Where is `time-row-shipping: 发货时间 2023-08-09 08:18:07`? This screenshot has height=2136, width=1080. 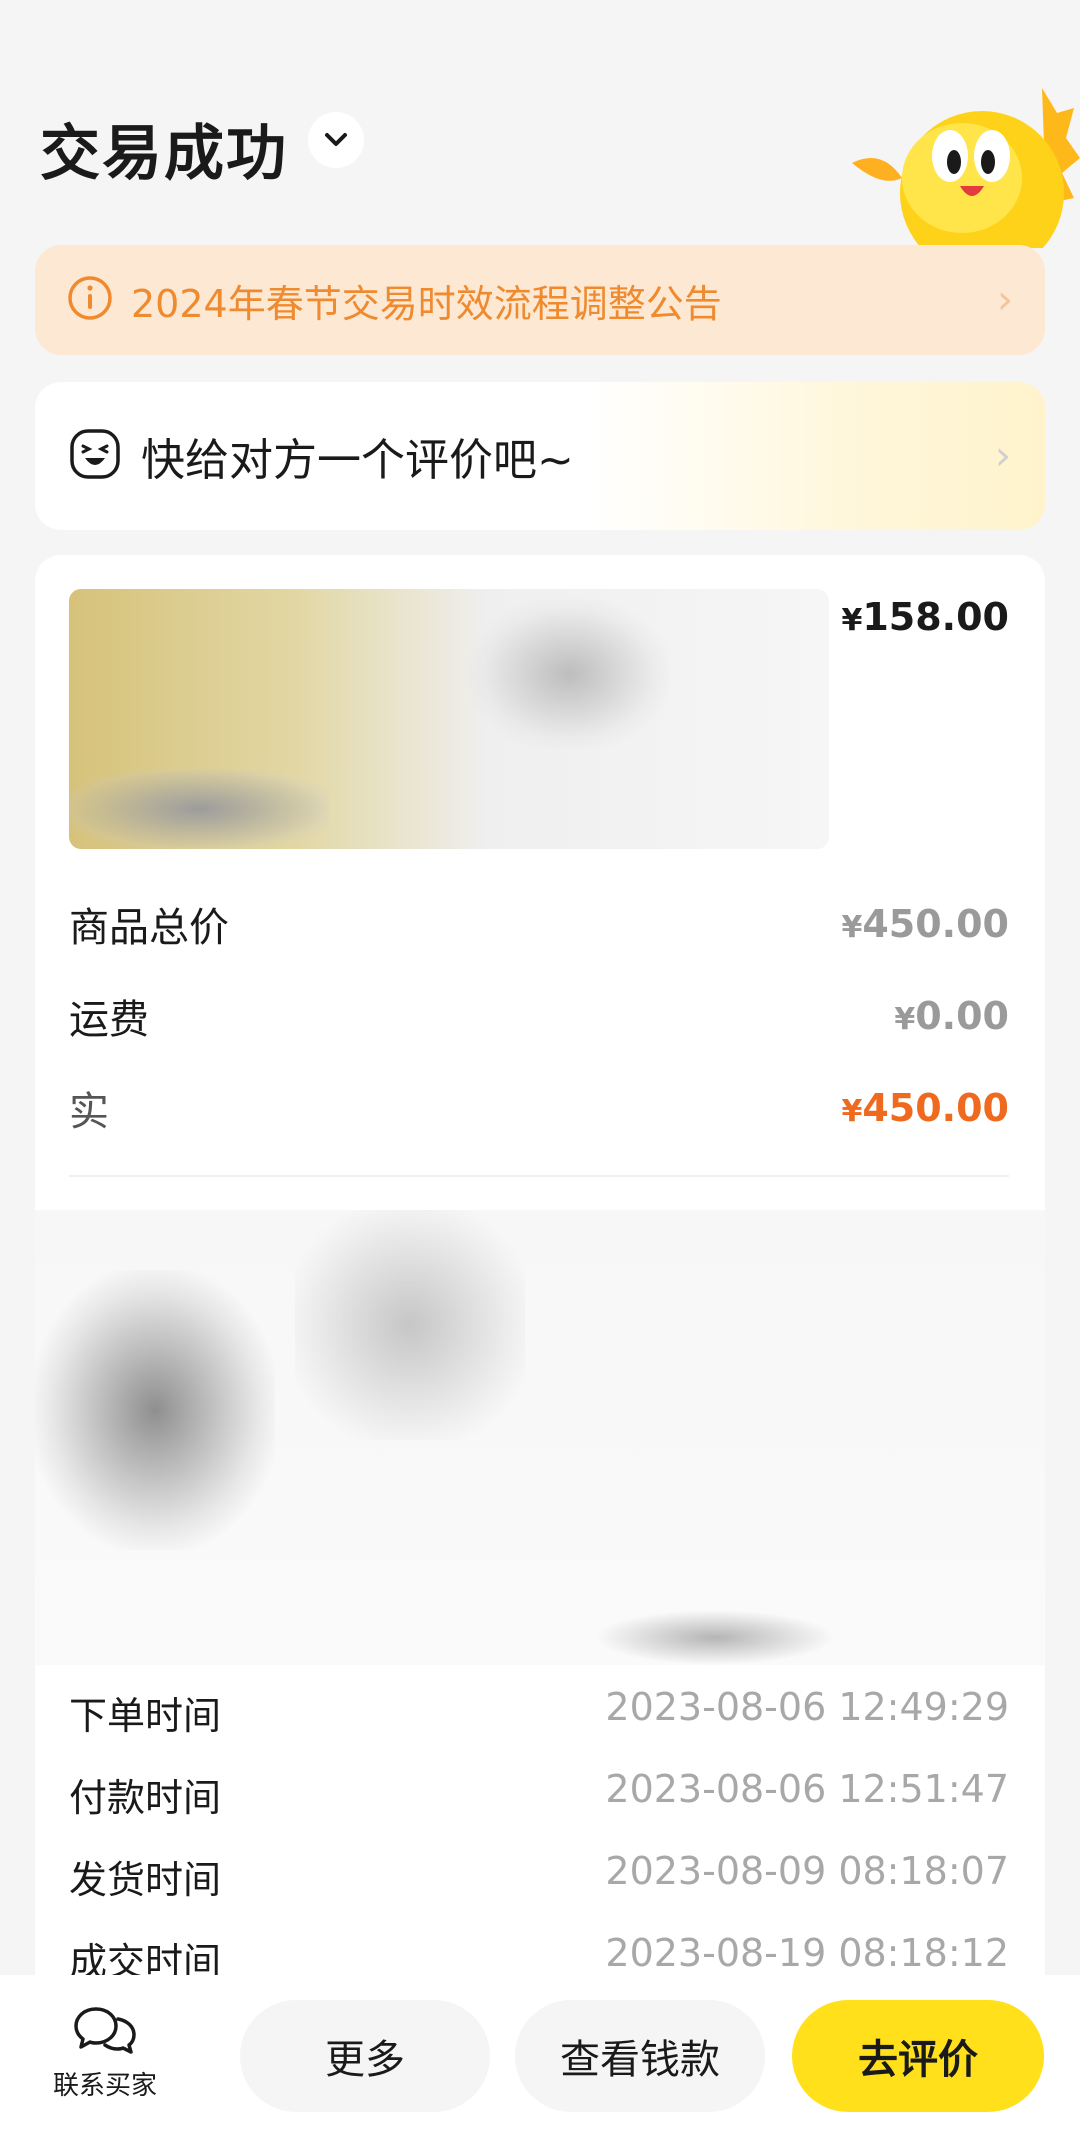
time-row-shipping: 发货时间 2023-08-09 08:18:07 is located at coordinates (539, 1876).